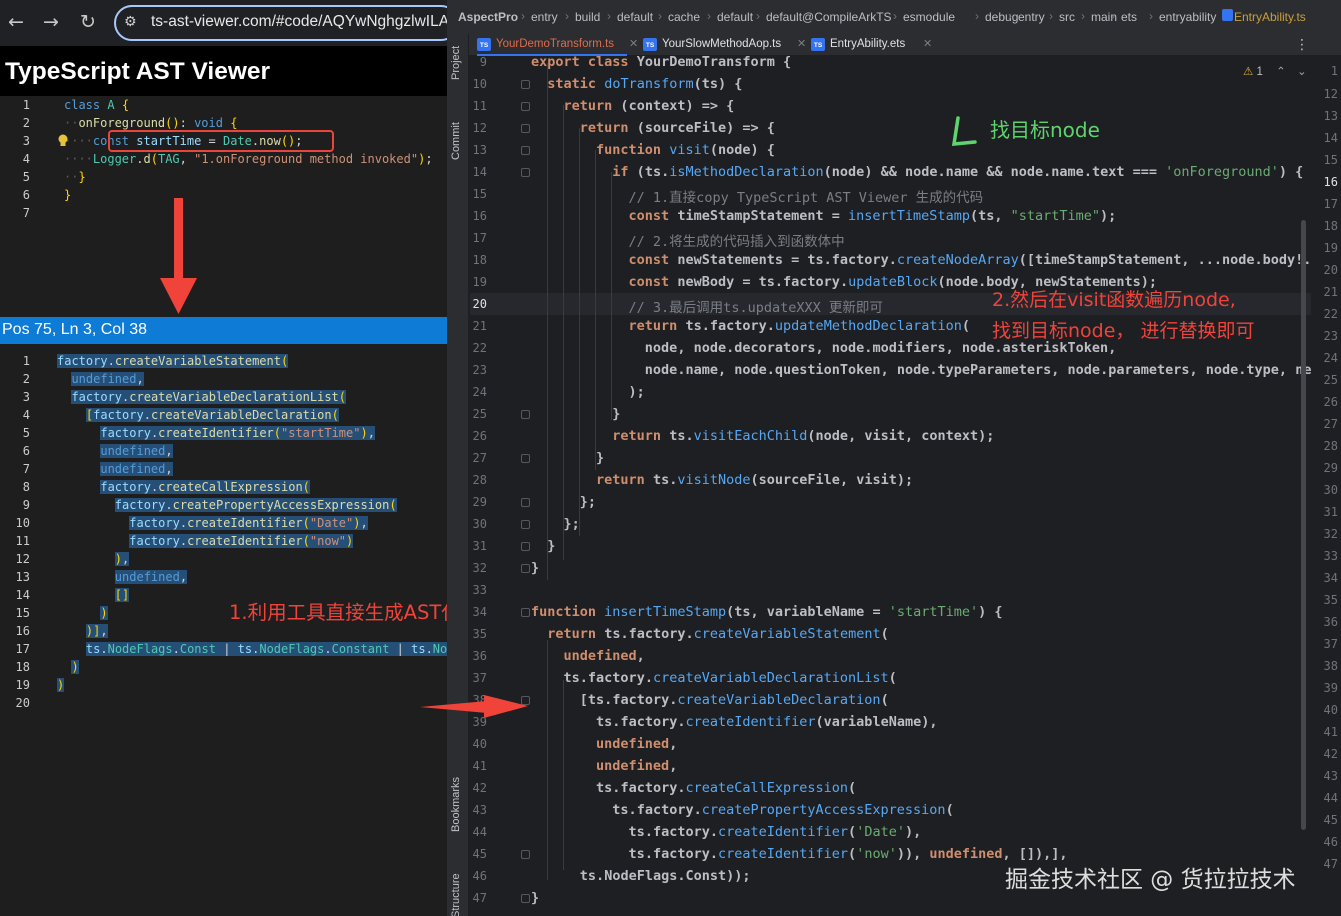 The image size is (1341, 916). I want to click on code-line: // 1.直接copy TypeScript AST Viewer 生成的代码, so click(757, 196).